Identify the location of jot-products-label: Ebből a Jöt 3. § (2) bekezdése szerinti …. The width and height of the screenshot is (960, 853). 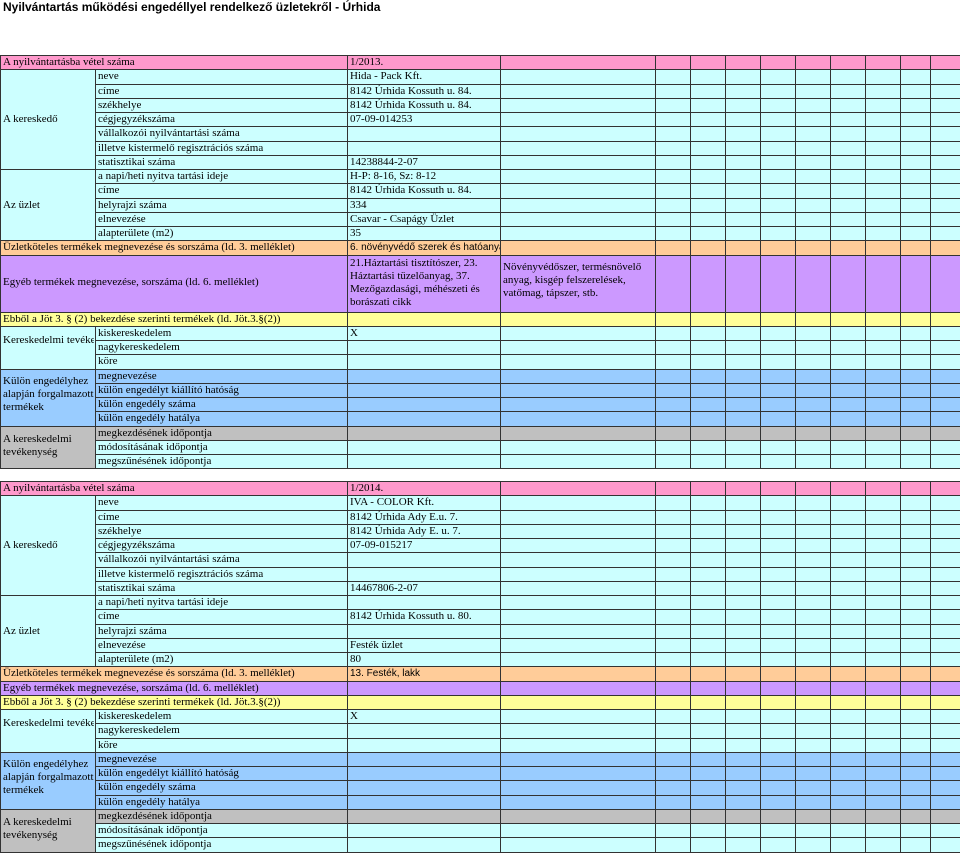
(142, 701).